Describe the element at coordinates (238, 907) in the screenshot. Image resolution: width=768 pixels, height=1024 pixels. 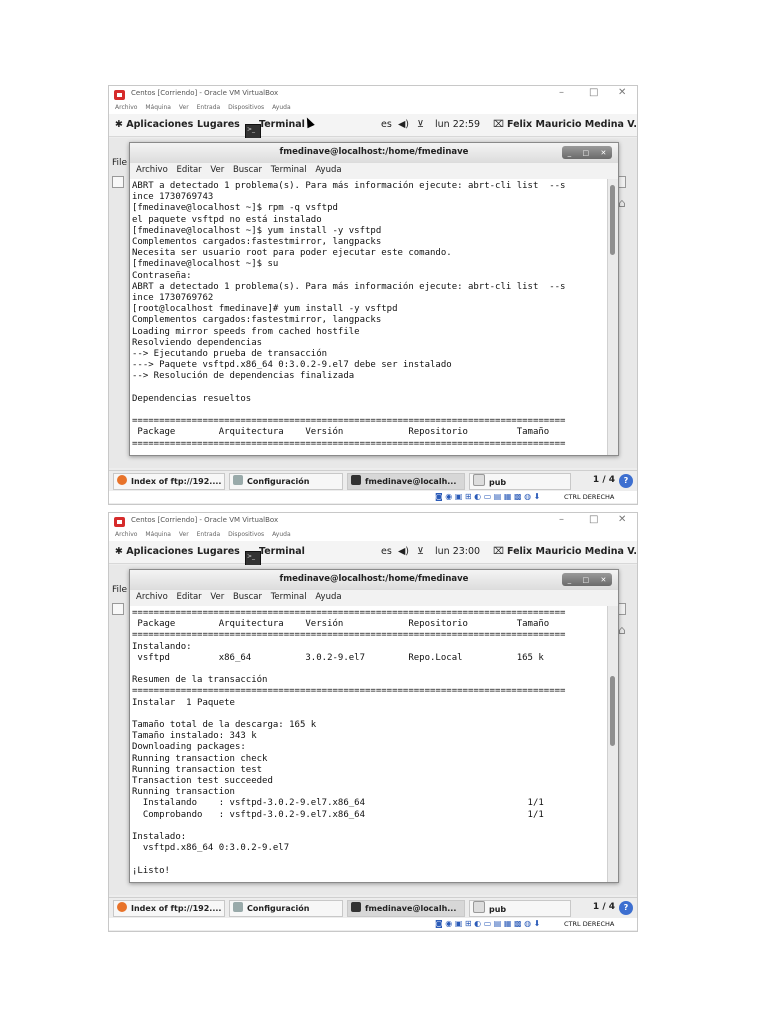
I see `settings-icon` at that location.